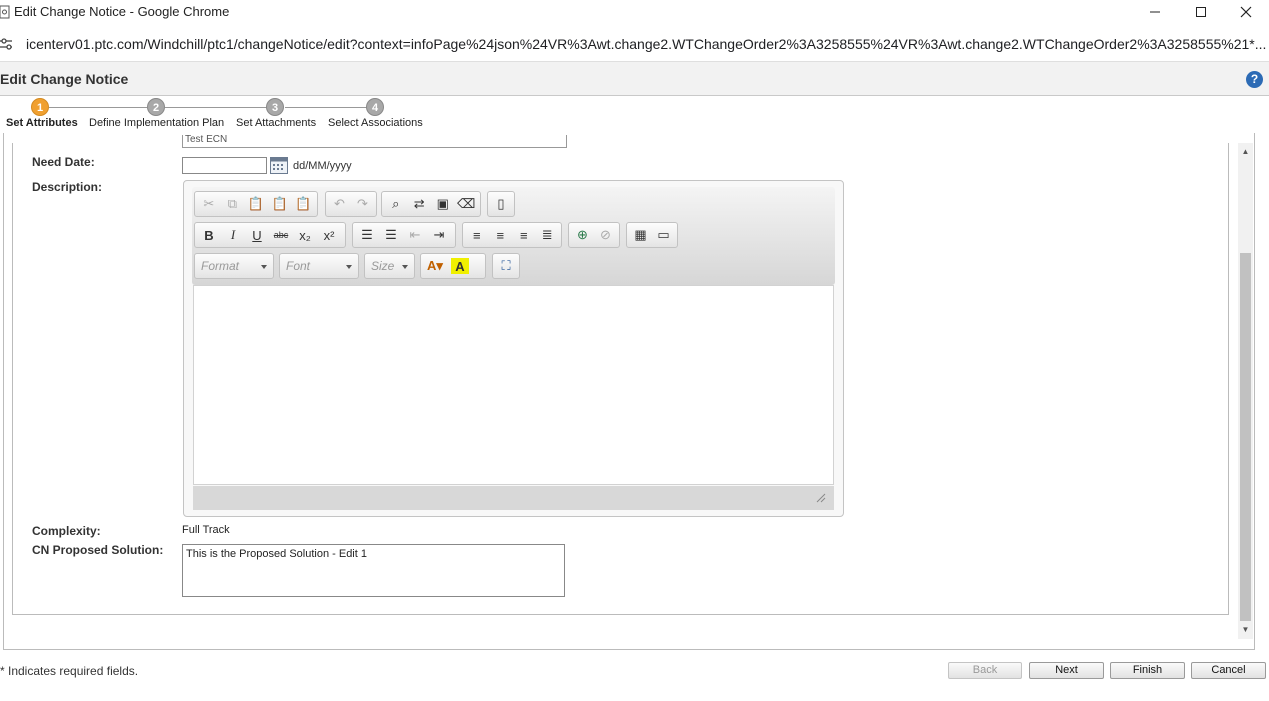 The image size is (1269, 701). I want to click on scroll-up-icon: ▲, so click(1245, 152).